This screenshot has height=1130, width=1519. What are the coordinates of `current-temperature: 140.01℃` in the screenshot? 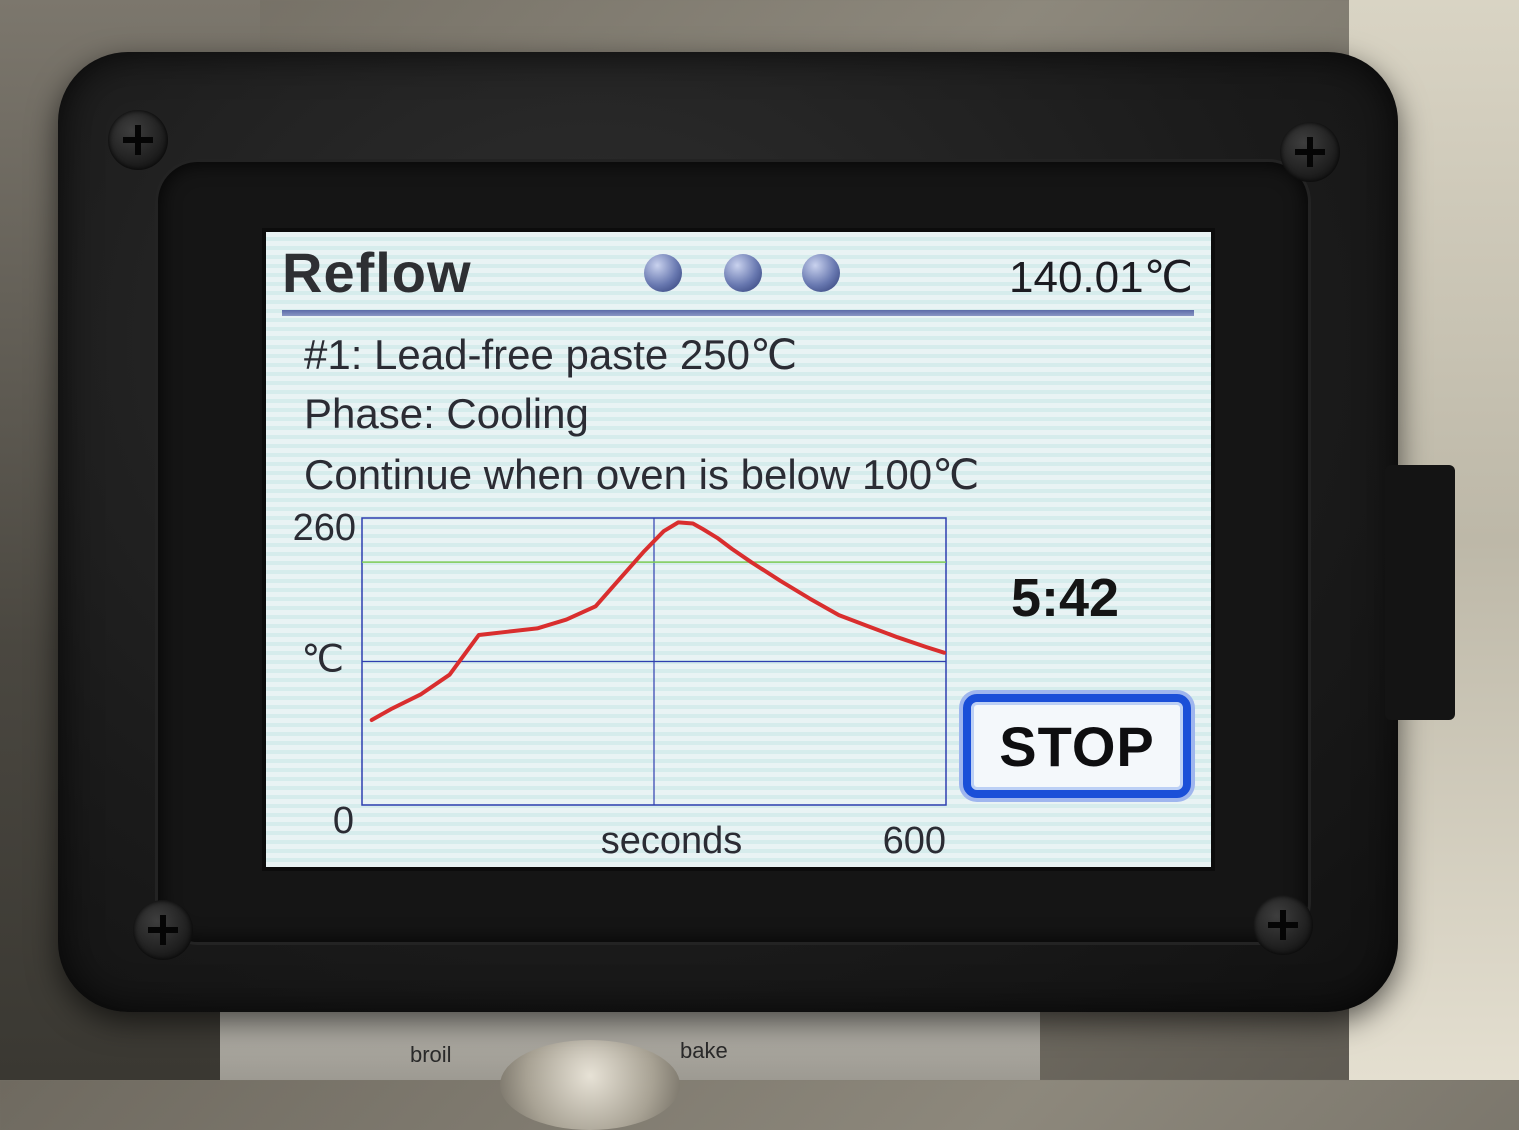 It's located at (1101, 277).